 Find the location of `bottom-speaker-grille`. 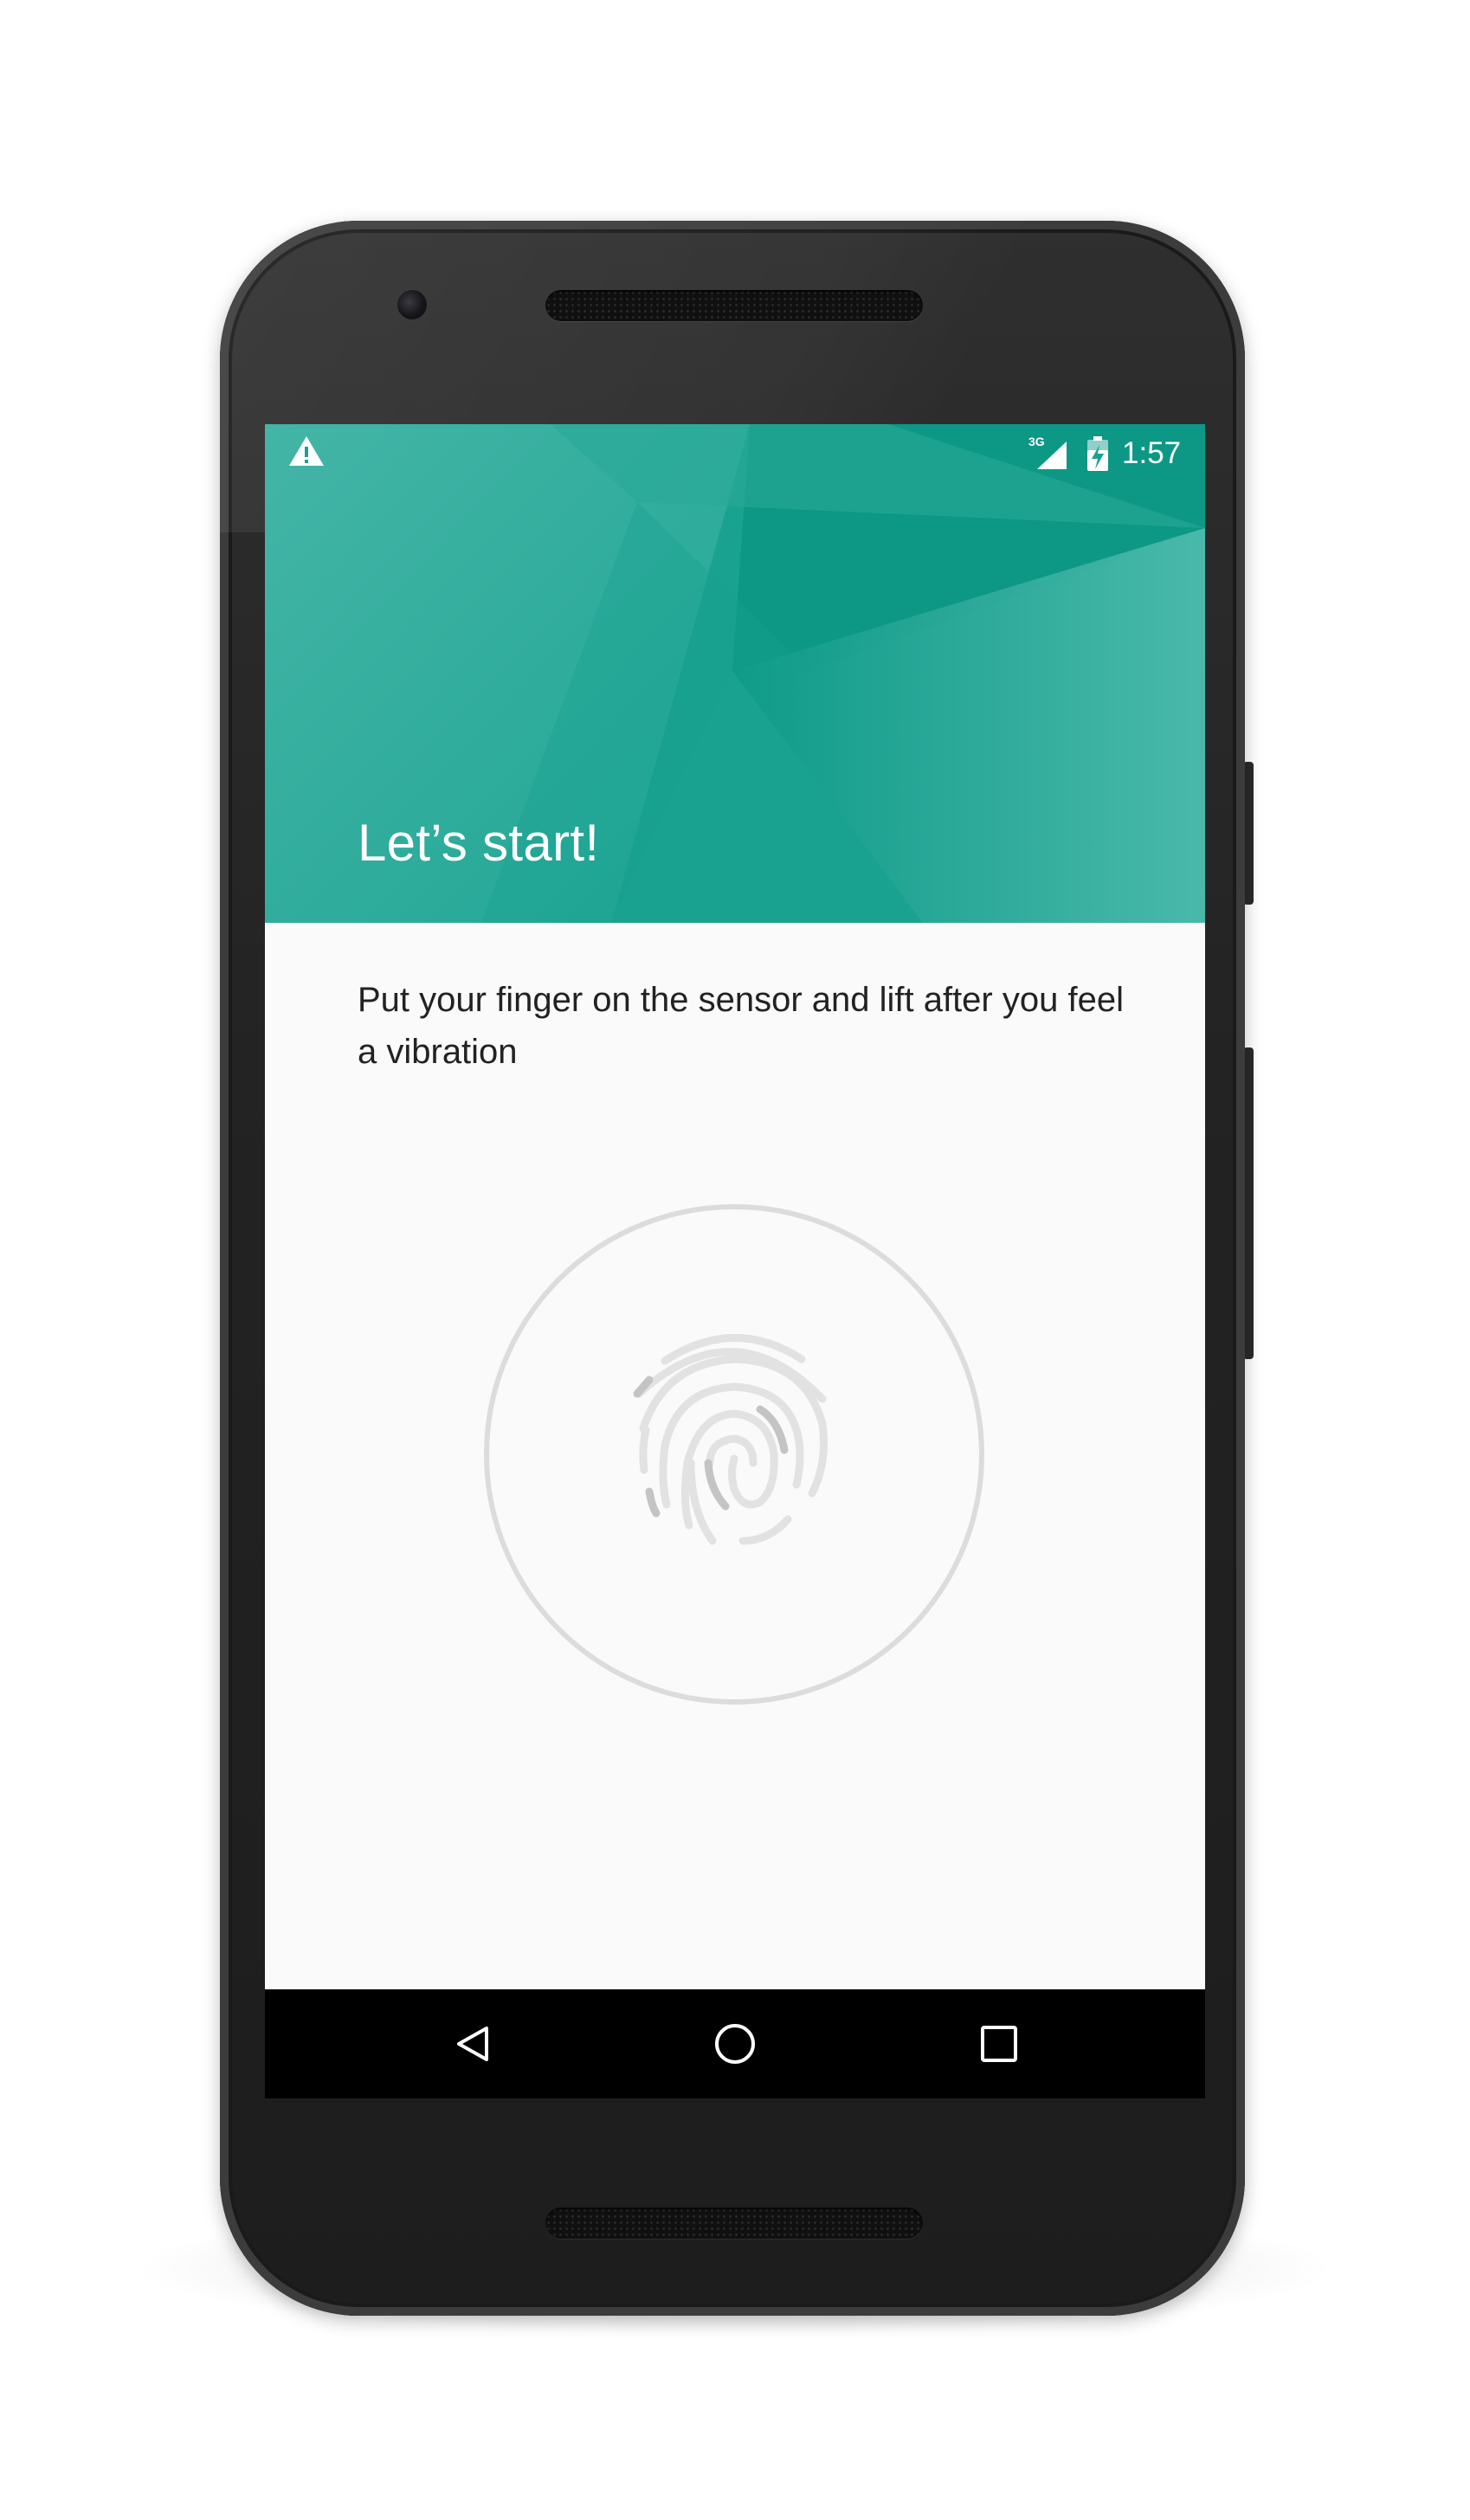

bottom-speaker-grille is located at coordinates (734, 2223).